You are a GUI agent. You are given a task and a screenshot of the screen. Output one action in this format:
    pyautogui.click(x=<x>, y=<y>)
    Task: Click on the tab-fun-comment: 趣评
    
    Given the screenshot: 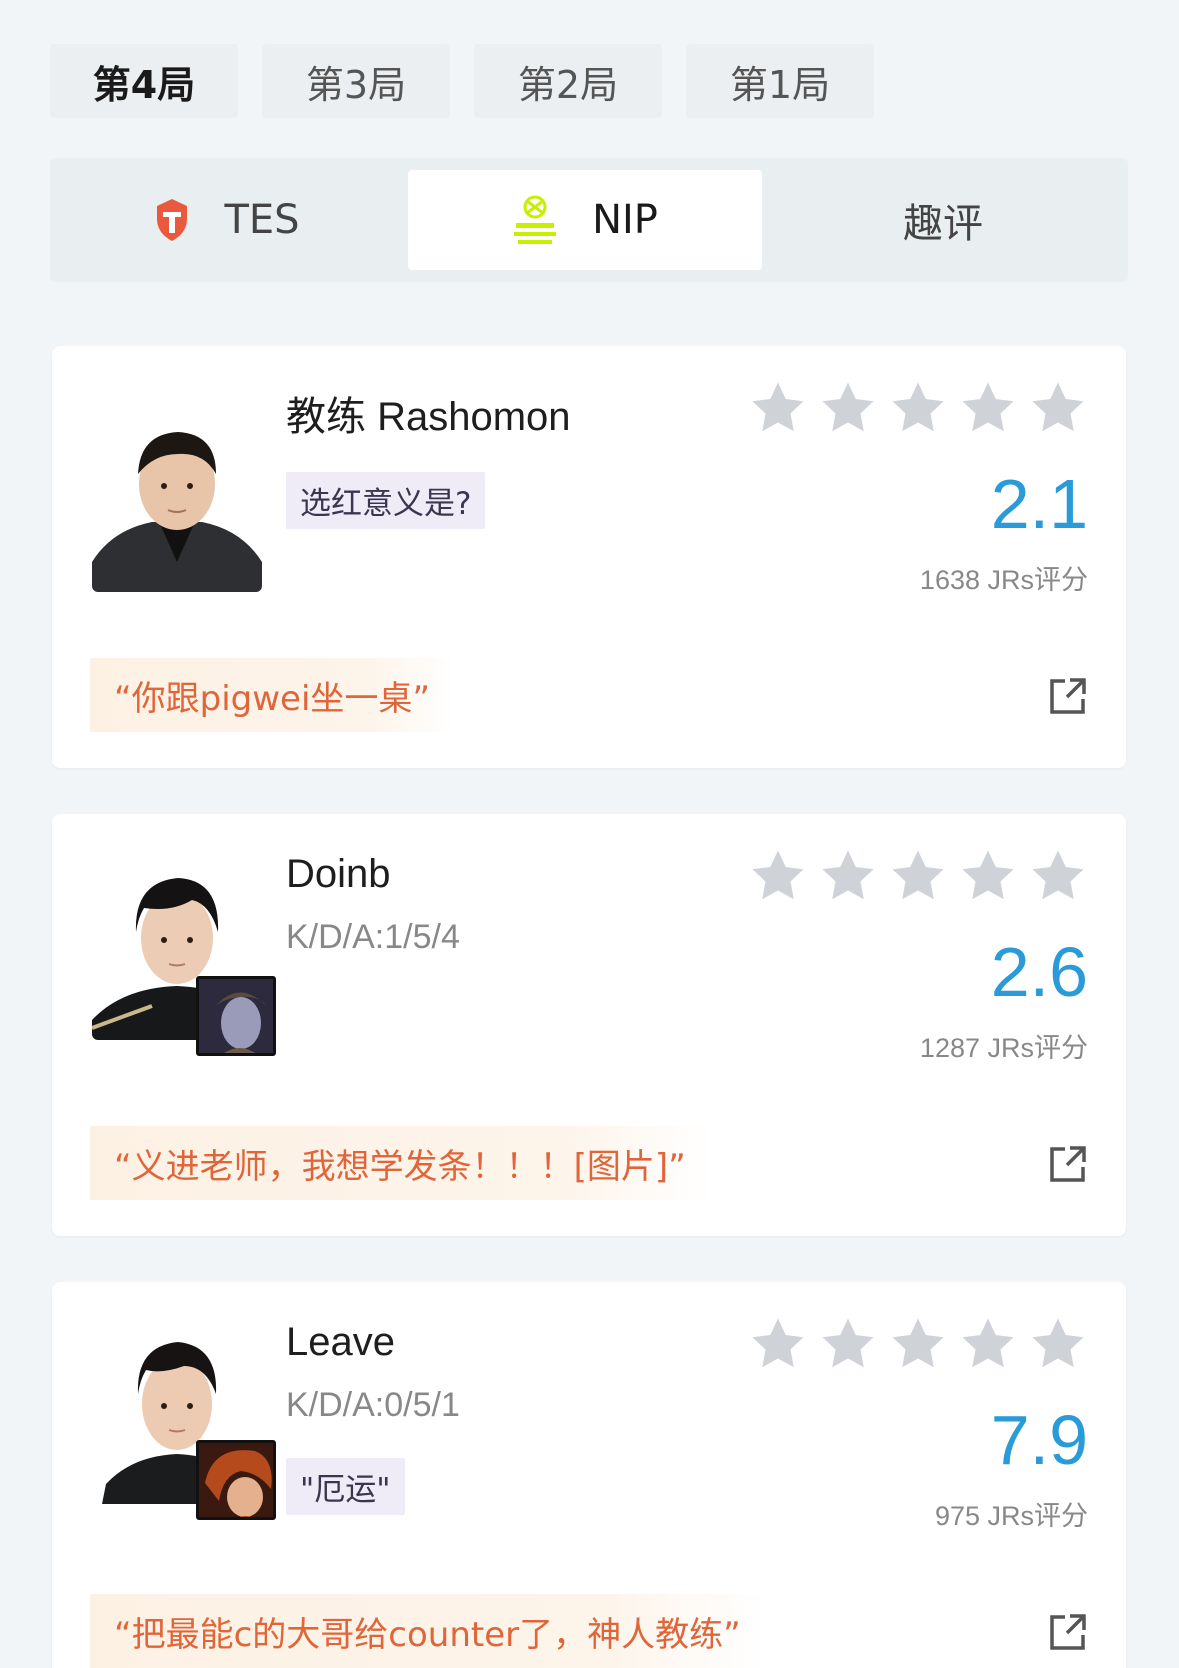 What is the action you would take?
    pyautogui.click(x=943, y=220)
    